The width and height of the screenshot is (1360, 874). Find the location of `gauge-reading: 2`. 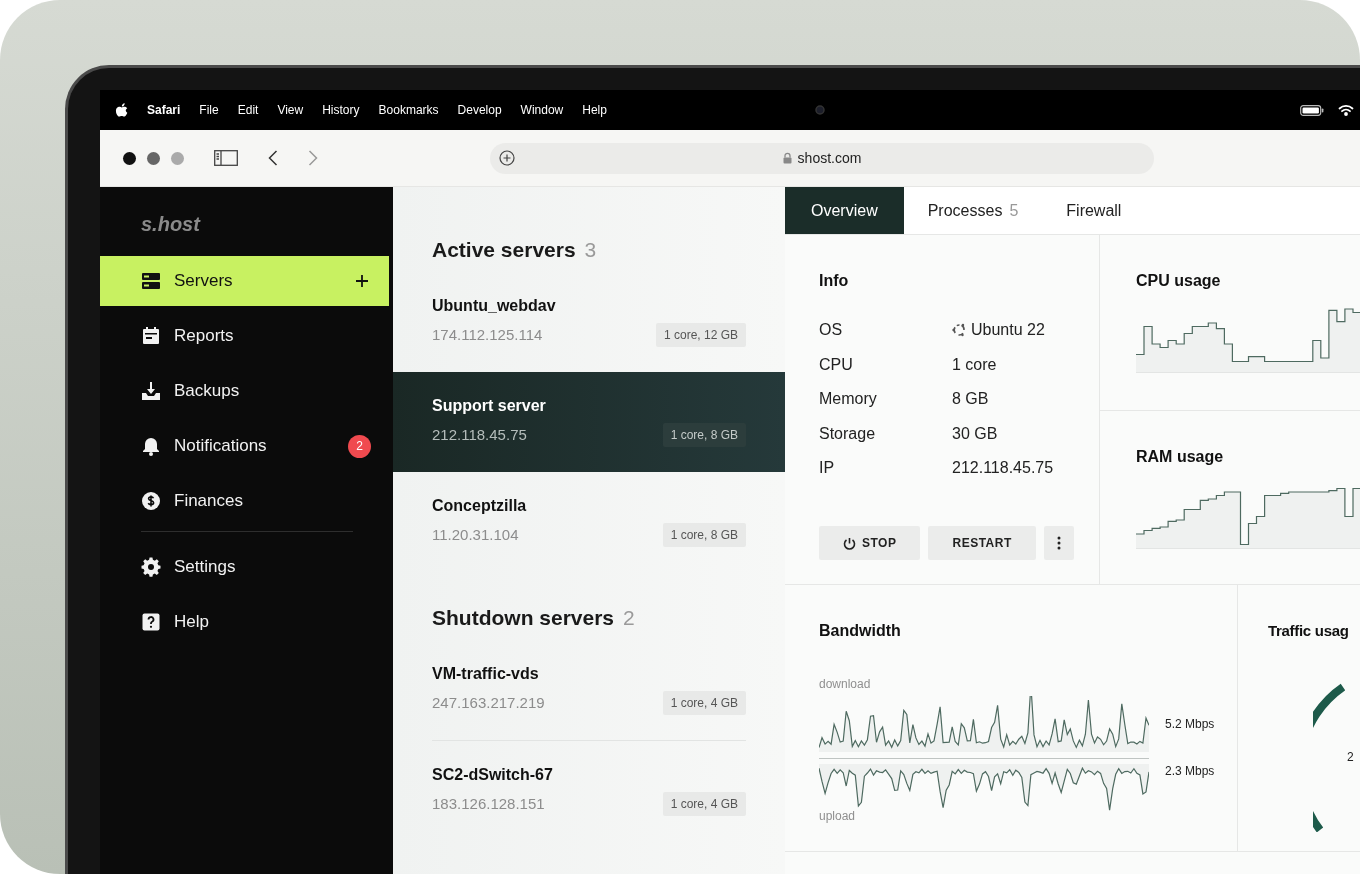

gauge-reading: 2 is located at coordinates (1350, 757).